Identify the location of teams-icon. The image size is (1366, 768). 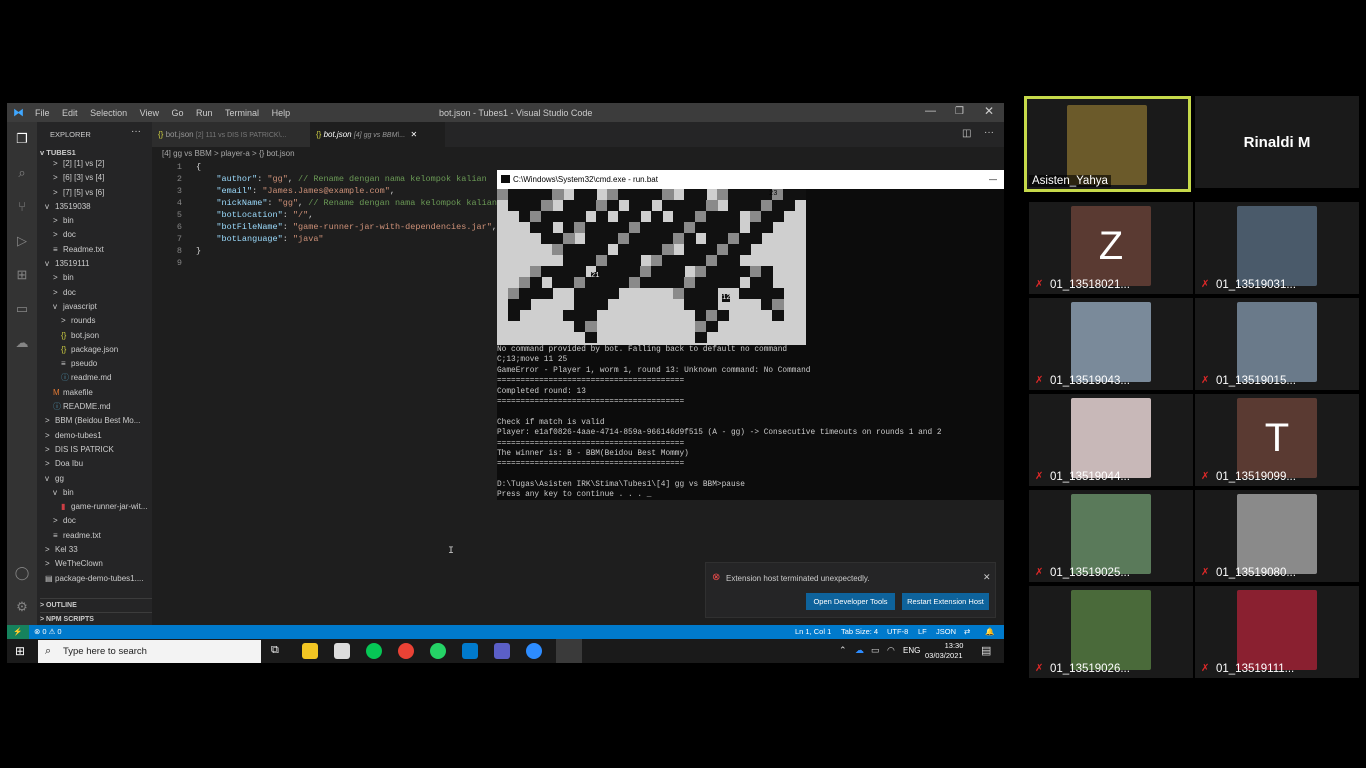
(502, 651).